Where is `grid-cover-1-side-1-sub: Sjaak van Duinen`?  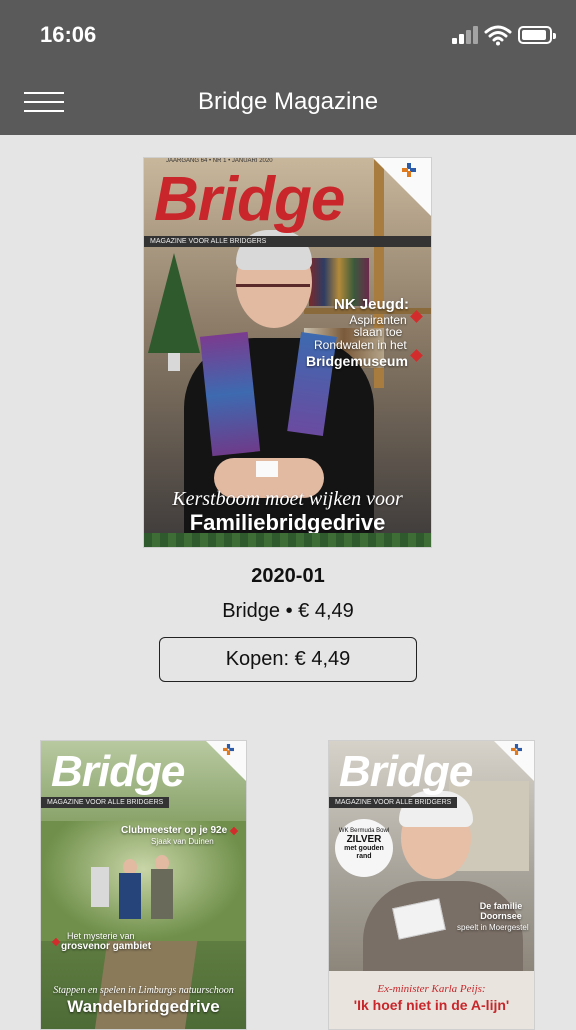 grid-cover-1-side-1-sub: Sjaak van Duinen is located at coordinates (182, 841).